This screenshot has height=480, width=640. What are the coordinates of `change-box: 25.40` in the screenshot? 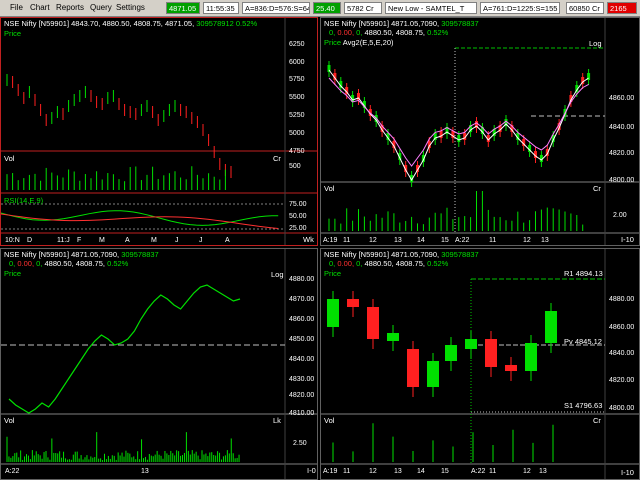 It's located at (327, 8).